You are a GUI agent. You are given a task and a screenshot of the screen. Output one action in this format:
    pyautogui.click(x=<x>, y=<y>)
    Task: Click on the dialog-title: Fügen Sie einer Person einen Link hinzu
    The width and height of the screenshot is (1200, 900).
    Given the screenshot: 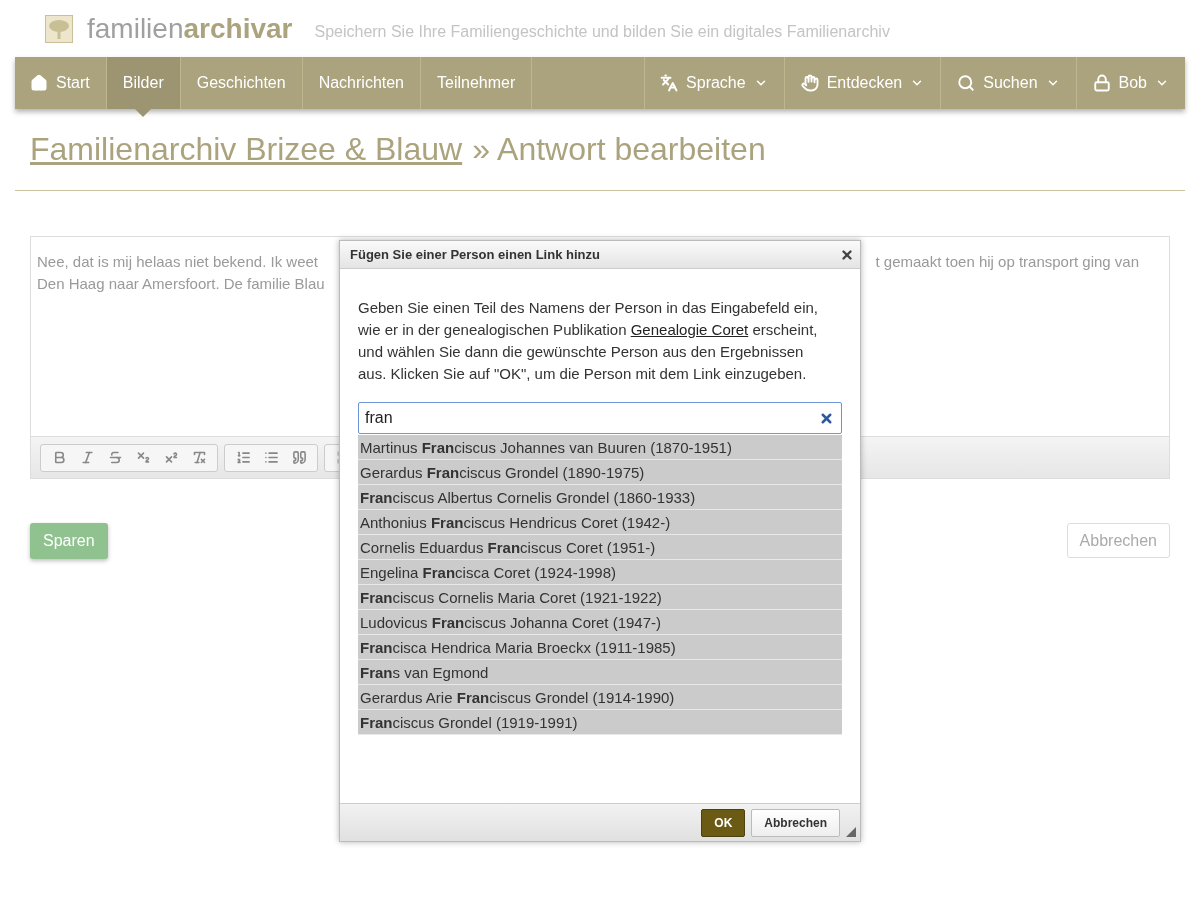 What is the action you would take?
    pyautogui.click(x=475, y=254)
    